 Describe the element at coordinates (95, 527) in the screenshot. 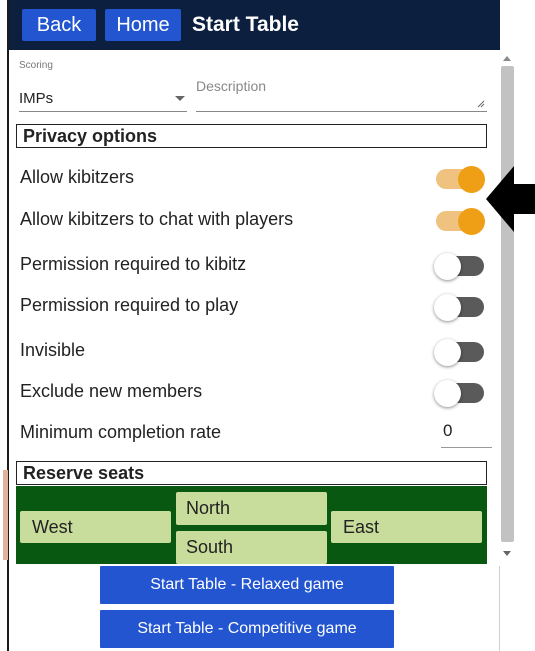

I see `seat-west-button: West` at that location.